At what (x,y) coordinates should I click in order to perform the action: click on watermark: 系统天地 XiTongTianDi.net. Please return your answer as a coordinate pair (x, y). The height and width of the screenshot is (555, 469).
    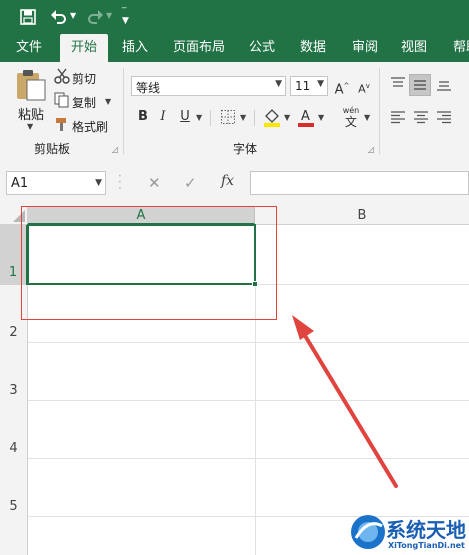
    Looking at the image, I should click on (408, 533).